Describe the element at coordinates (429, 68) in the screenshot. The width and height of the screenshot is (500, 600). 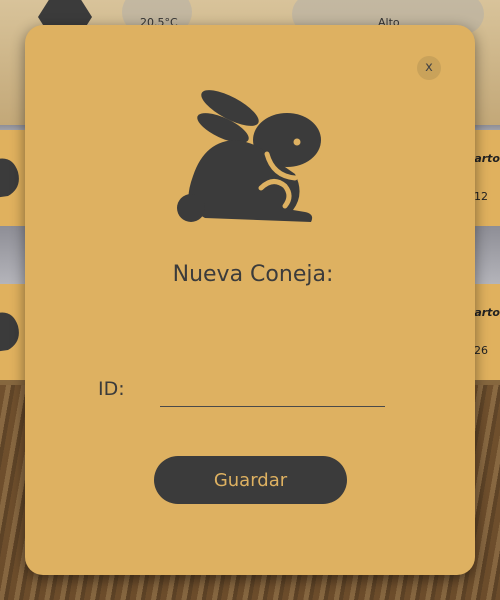
I see `close-button: x` at that location.